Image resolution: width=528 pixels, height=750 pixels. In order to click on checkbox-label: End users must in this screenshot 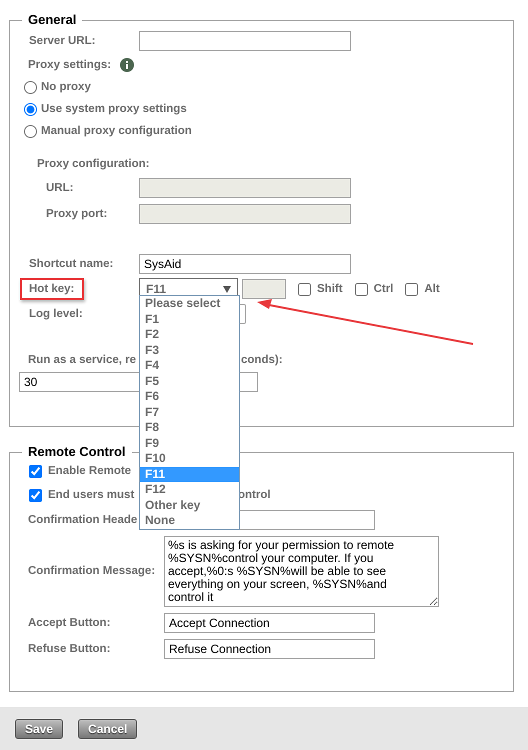, I will do `click(91, 495)`.